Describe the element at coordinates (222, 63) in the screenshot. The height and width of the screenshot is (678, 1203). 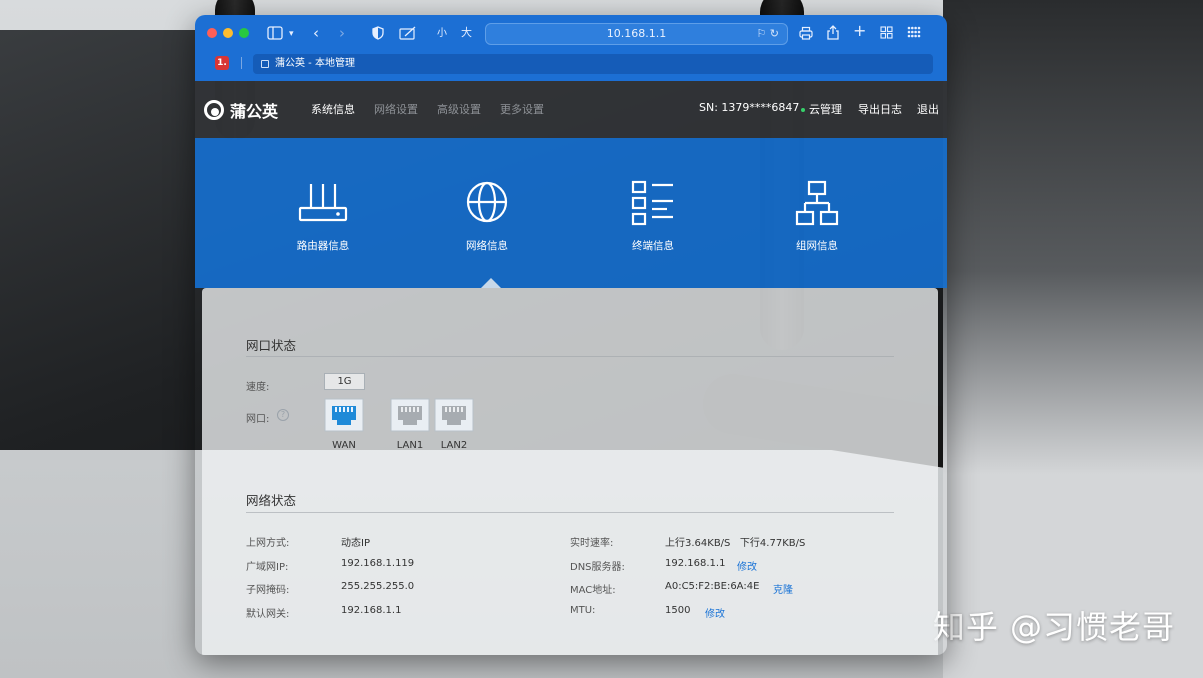
I see `pinned-tab: 1.` at that location.